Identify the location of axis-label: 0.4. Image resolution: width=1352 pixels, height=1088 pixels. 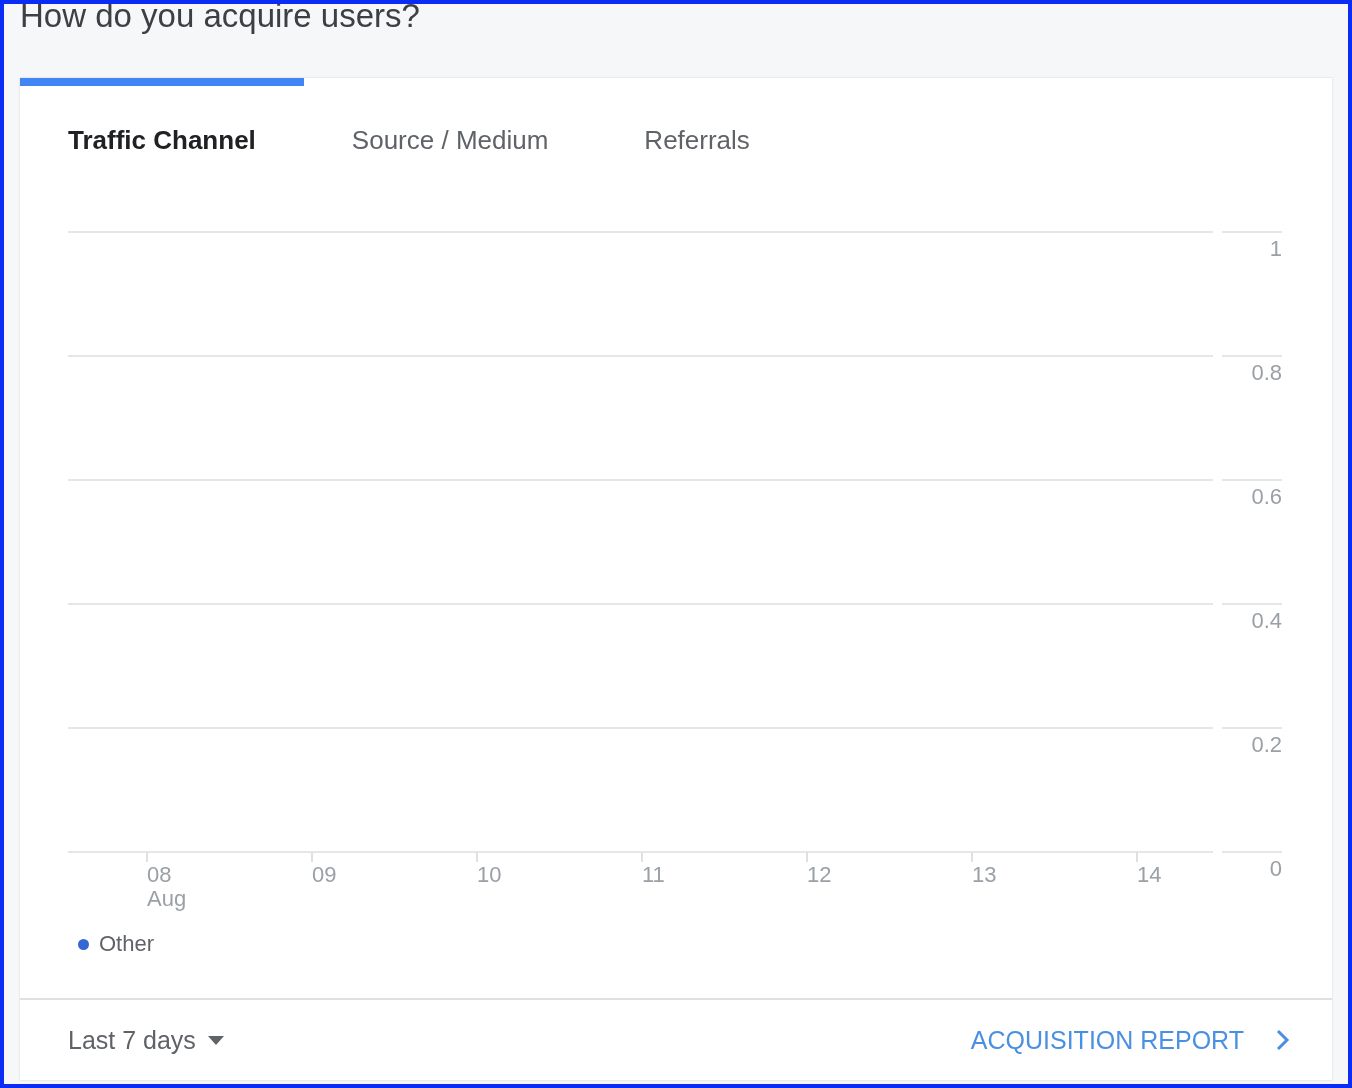
(1266, 620).